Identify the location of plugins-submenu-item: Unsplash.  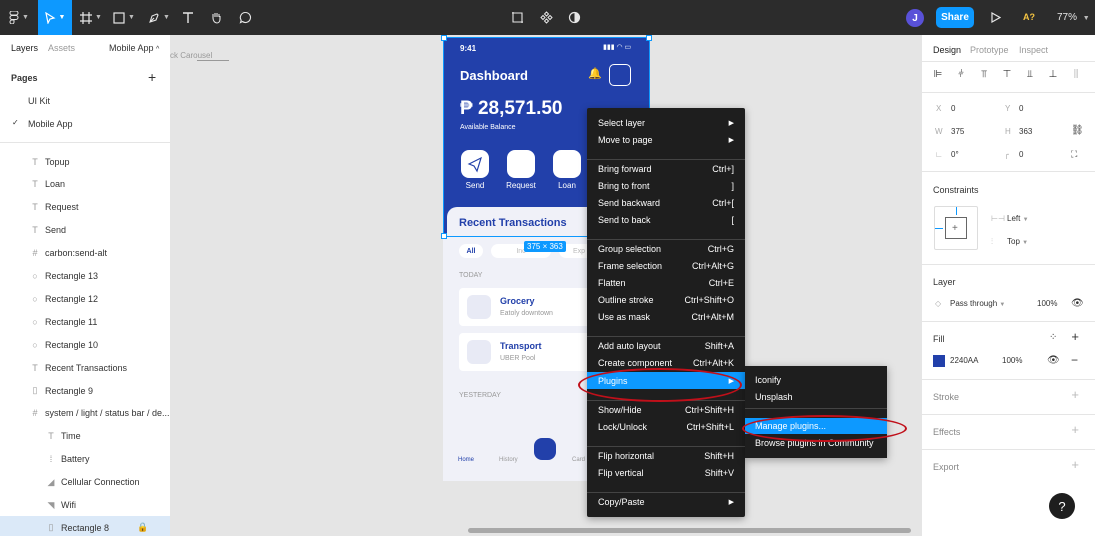
(816, 397).